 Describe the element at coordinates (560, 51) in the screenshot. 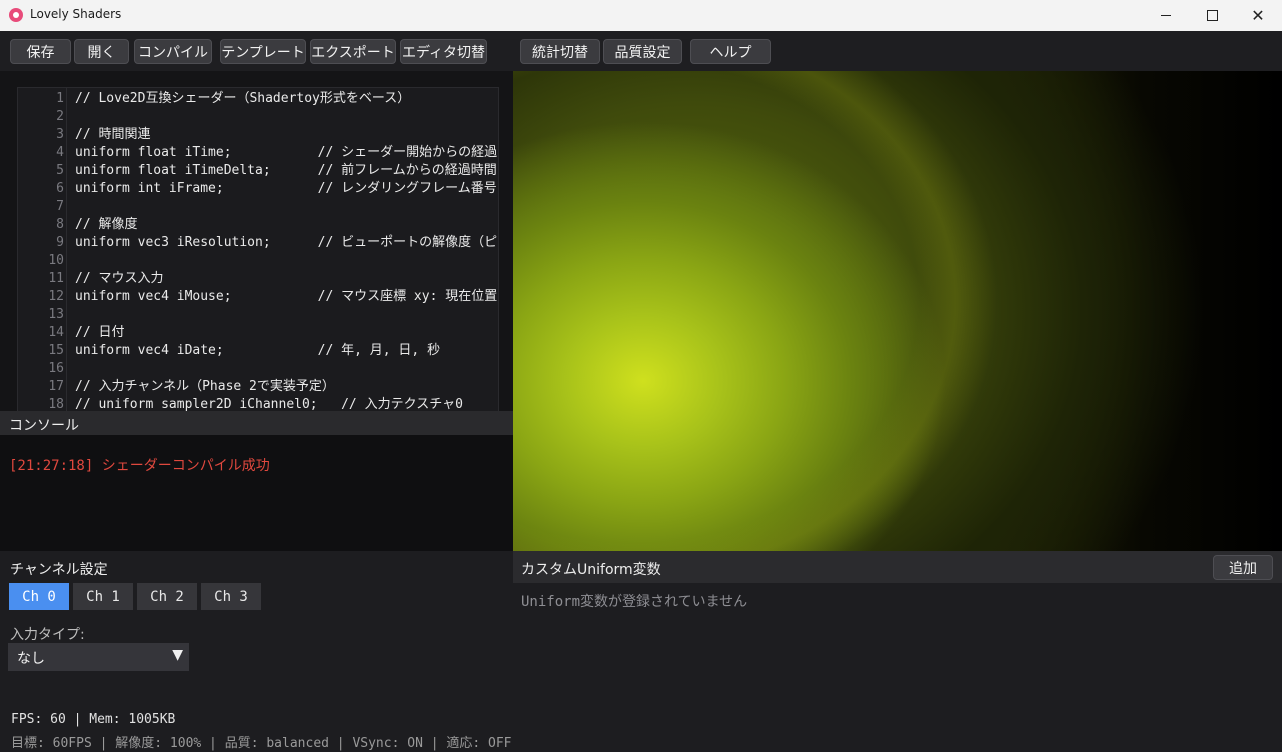

I see `stats-toggle-button: 統計切替` at that location.